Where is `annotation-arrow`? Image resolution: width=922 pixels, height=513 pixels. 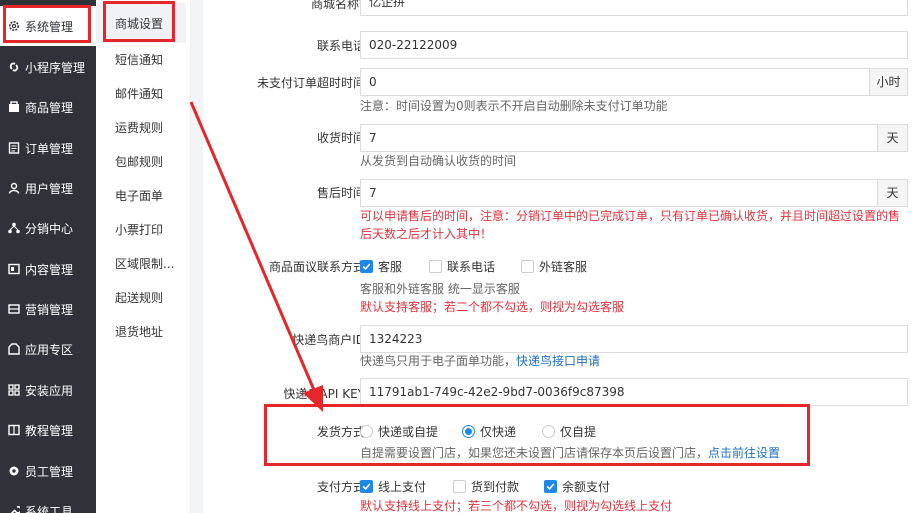 annotation-arrow is located at coordinates (256, 256).